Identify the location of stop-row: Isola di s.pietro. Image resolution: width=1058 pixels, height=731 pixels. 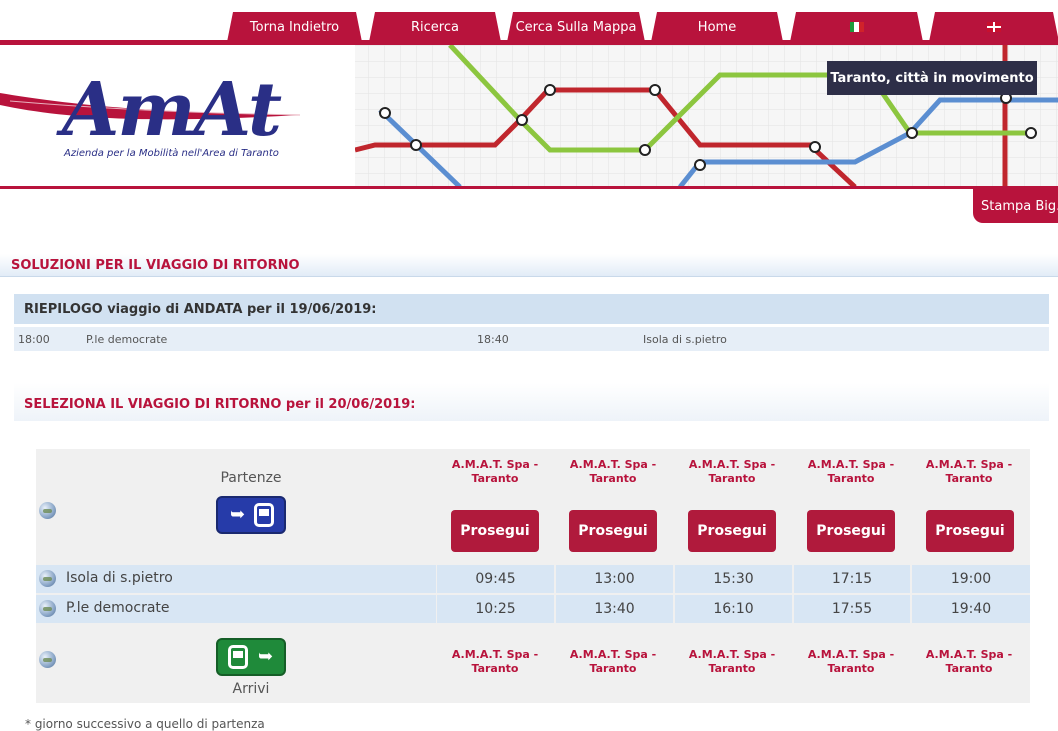
(236, 579).